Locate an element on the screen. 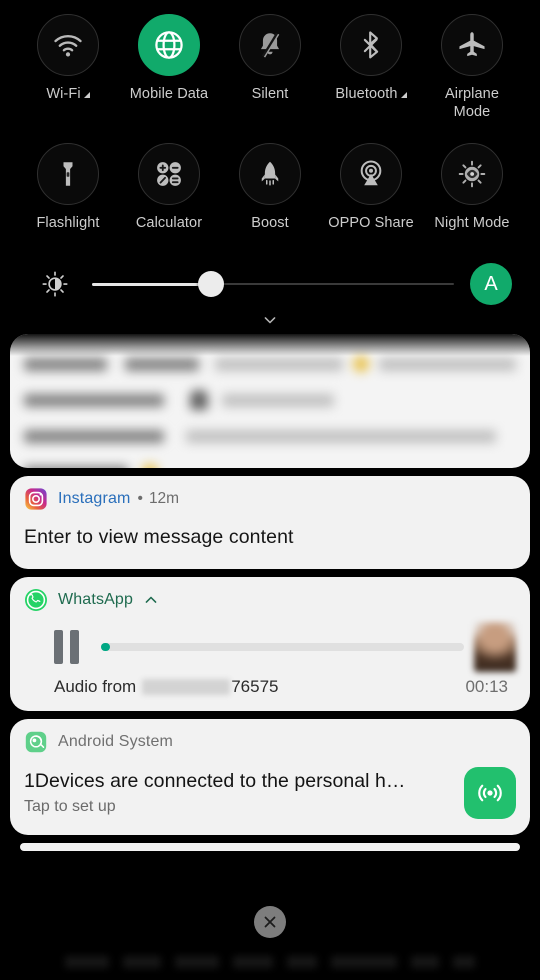 Image resolution: width=540 pixels, height=980 pixels. qs-tile-night-mode: Night Mode is located at coordinates (472, 187).